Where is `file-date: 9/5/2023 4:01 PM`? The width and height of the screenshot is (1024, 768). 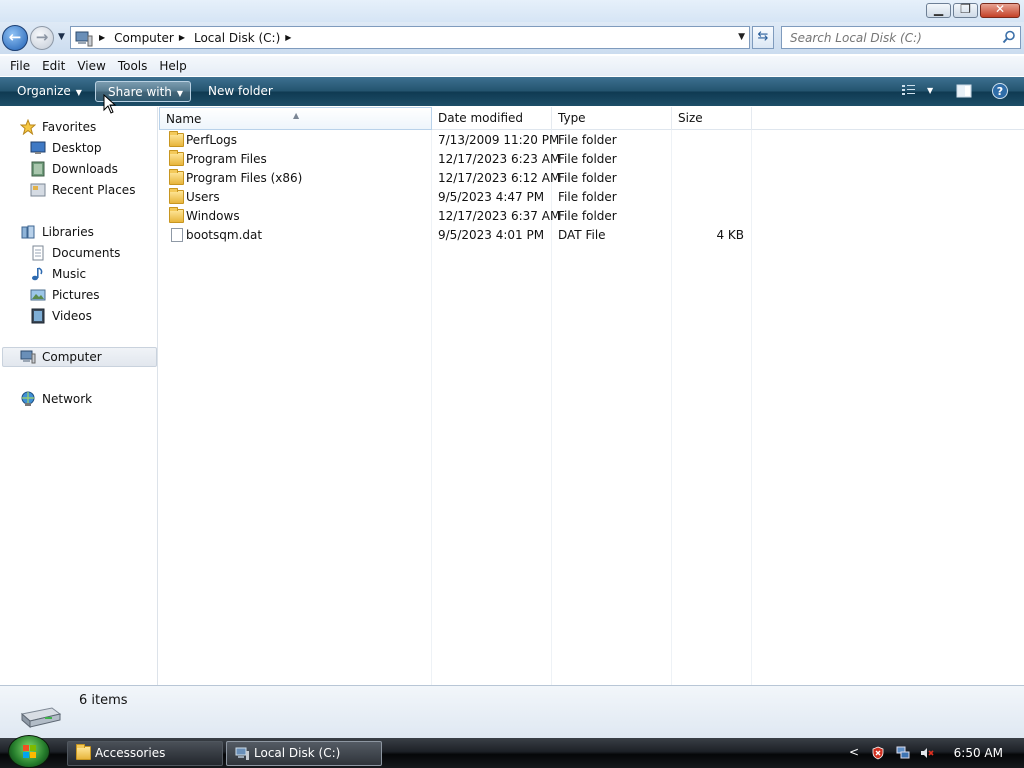 file-date: 9/5/2023 4:01 PM is located at coordinates (491, 235).